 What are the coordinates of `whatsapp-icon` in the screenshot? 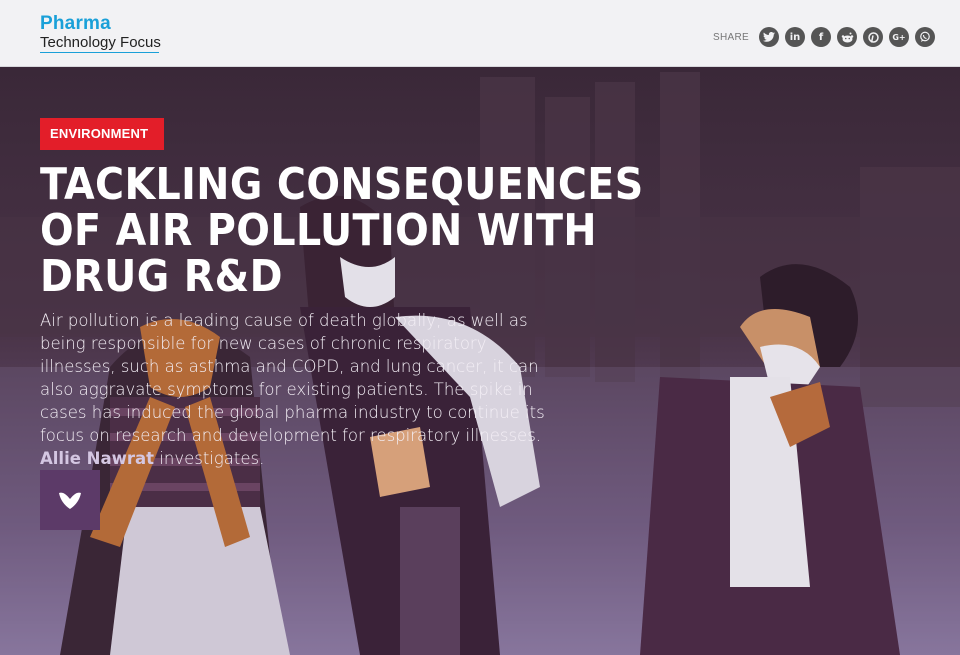 It's located at (925, 37).